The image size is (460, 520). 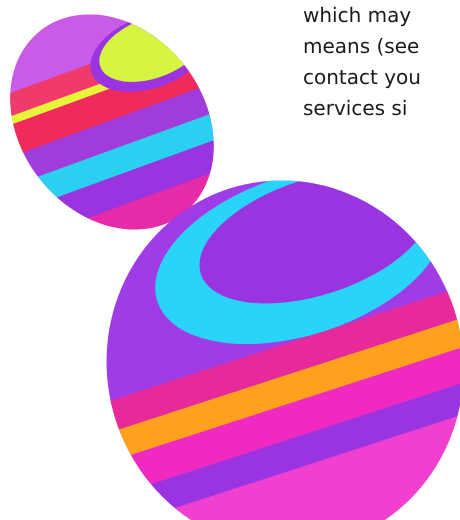 What do you see at coordinates (357, 15) in the screenshot?
I see `text-line: which may` at bounding box center [357, 15].